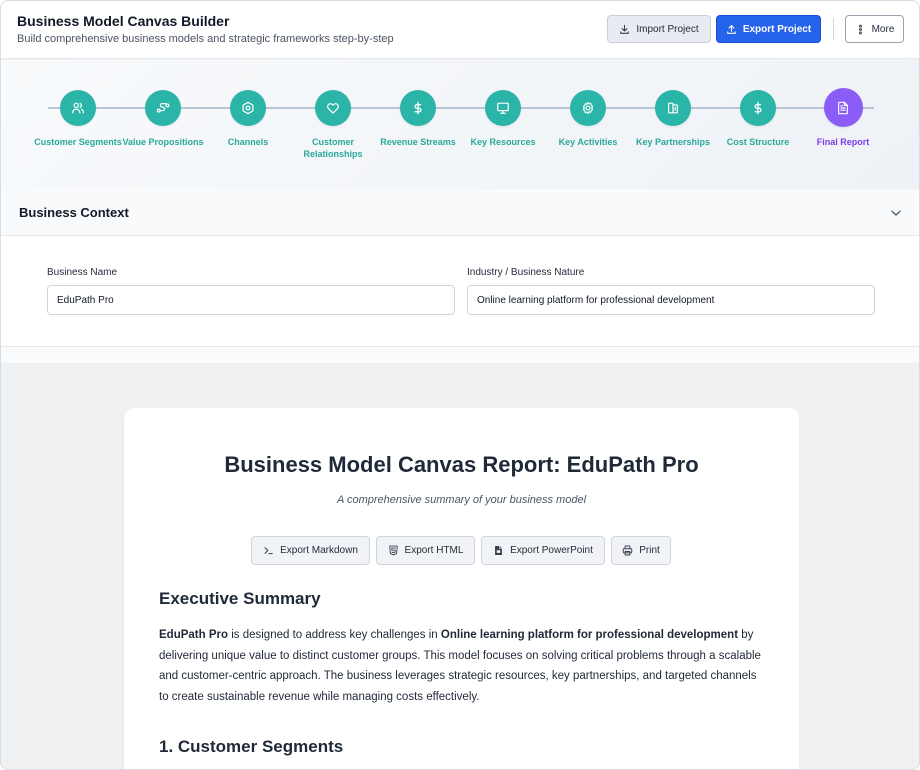 The width and height of the screenshot is (920, 770). I want to click on export-project-button: Export Project, so click(768, 29).